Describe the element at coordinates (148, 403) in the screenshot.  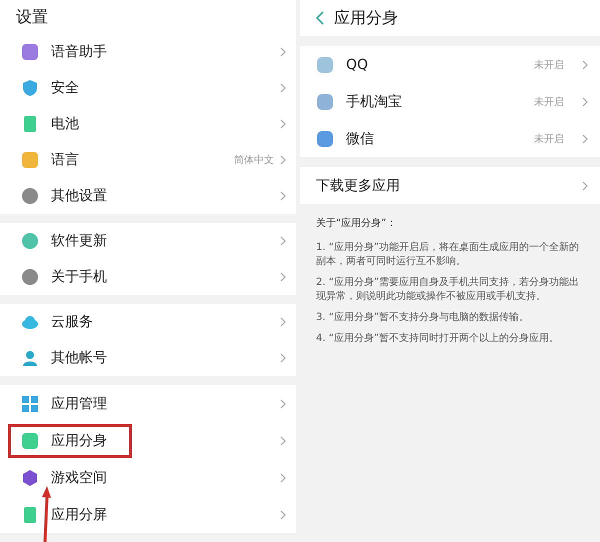
I see `settings-item: 应用管理` at that location.